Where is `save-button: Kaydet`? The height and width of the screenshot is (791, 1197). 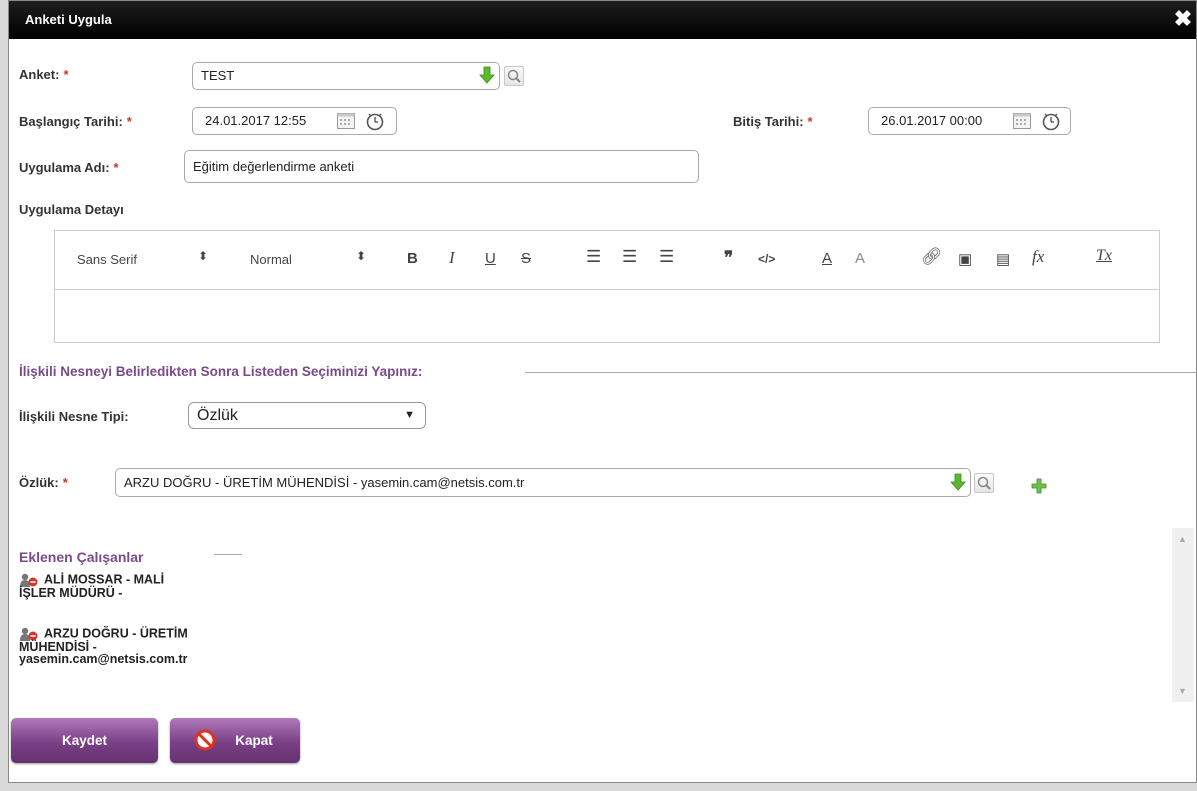 save-button: Kaydet is located at coordinates (84, 740).